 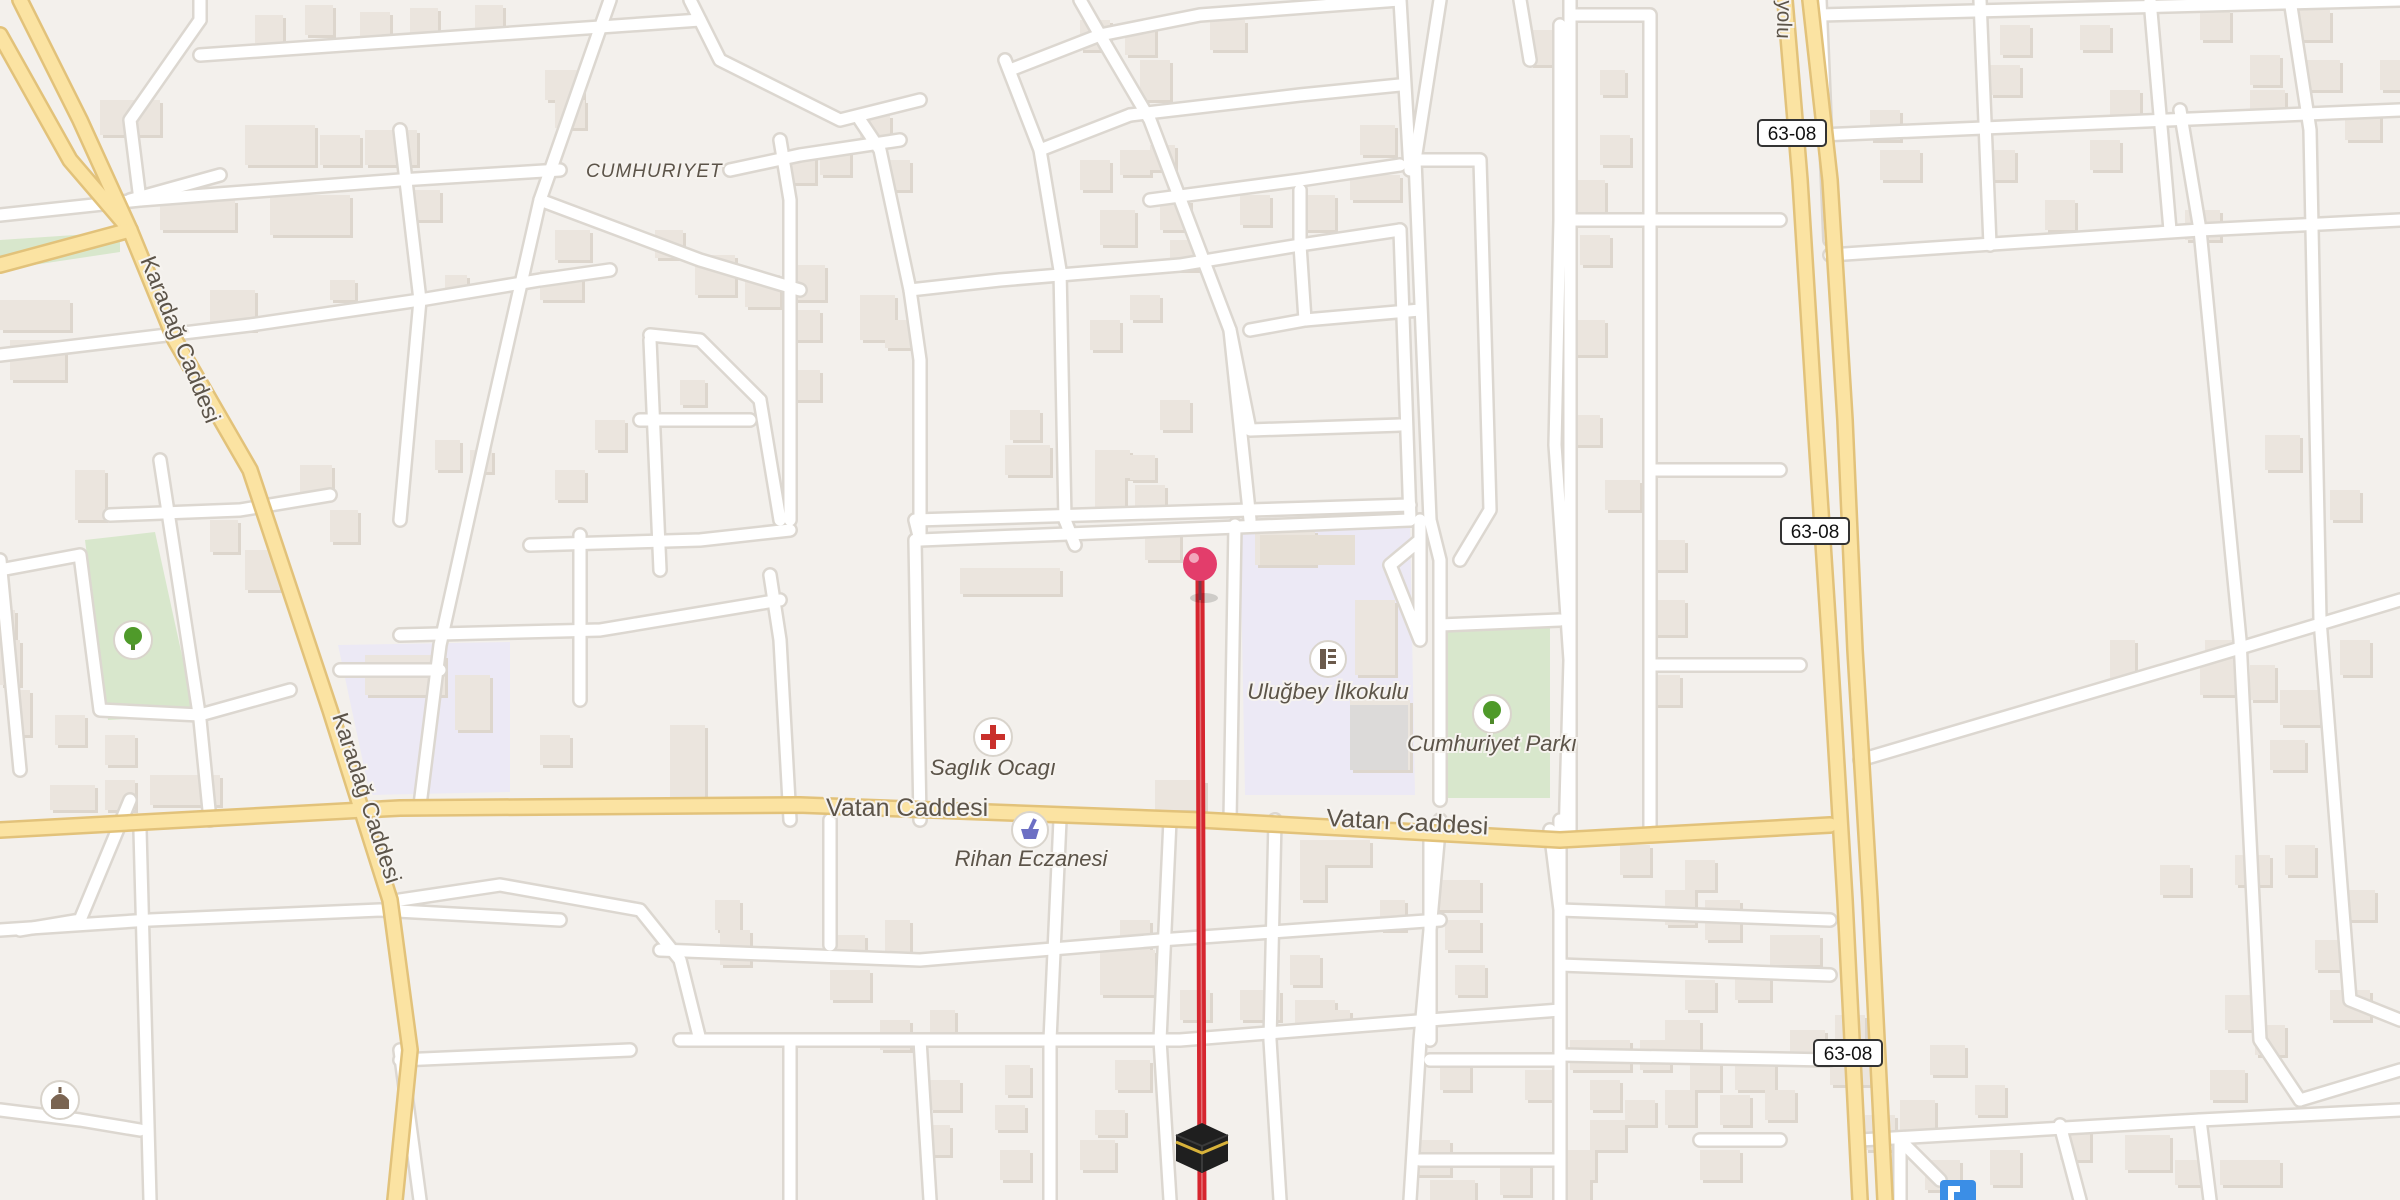 I want to click on medical-cross-icon, so click(x=993, y=737).